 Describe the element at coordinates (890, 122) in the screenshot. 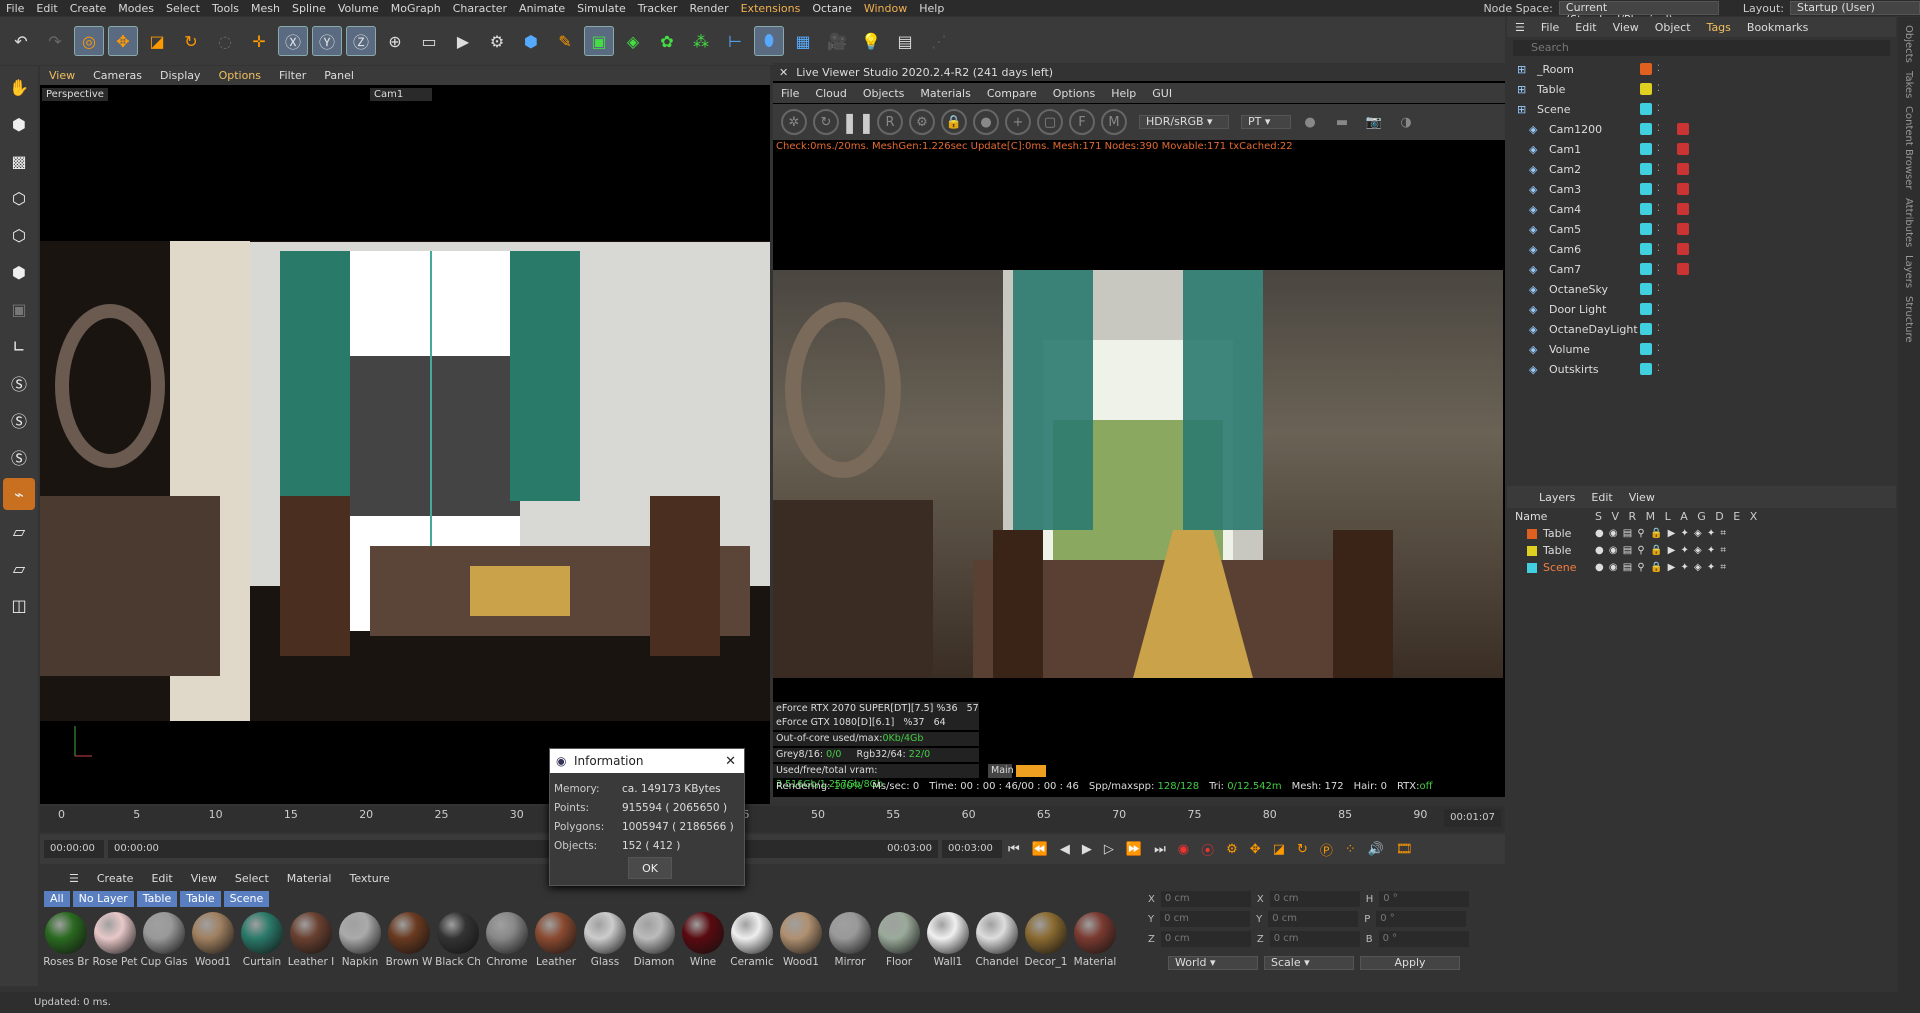

I see `region-icon: R` at that location.